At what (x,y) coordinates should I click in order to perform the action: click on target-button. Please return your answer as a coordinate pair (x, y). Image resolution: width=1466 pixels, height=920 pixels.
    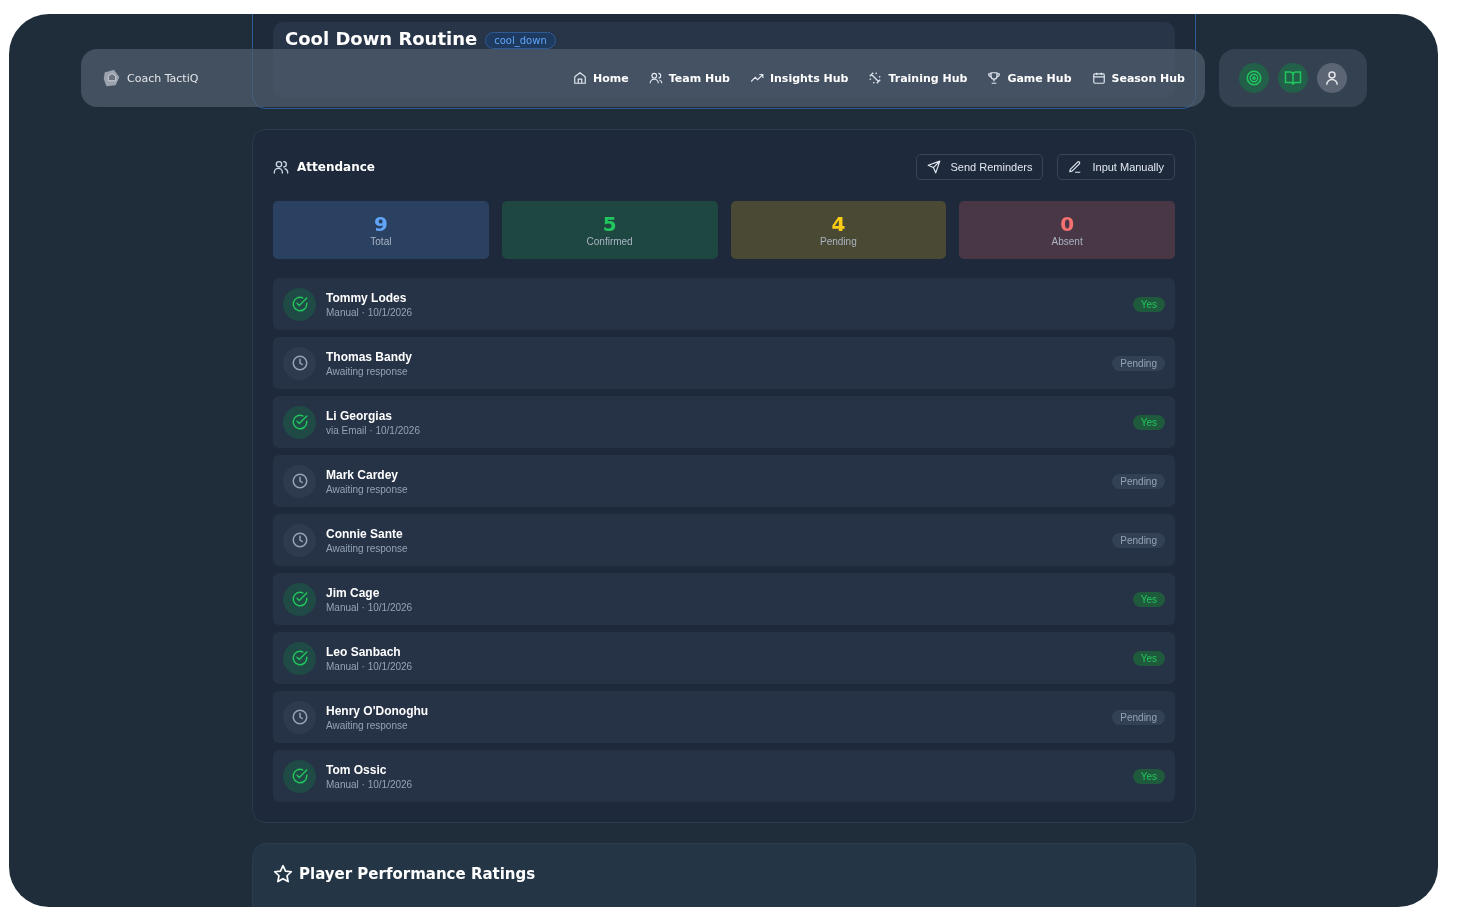
    Looking at the image, I should click on (1254, 78).